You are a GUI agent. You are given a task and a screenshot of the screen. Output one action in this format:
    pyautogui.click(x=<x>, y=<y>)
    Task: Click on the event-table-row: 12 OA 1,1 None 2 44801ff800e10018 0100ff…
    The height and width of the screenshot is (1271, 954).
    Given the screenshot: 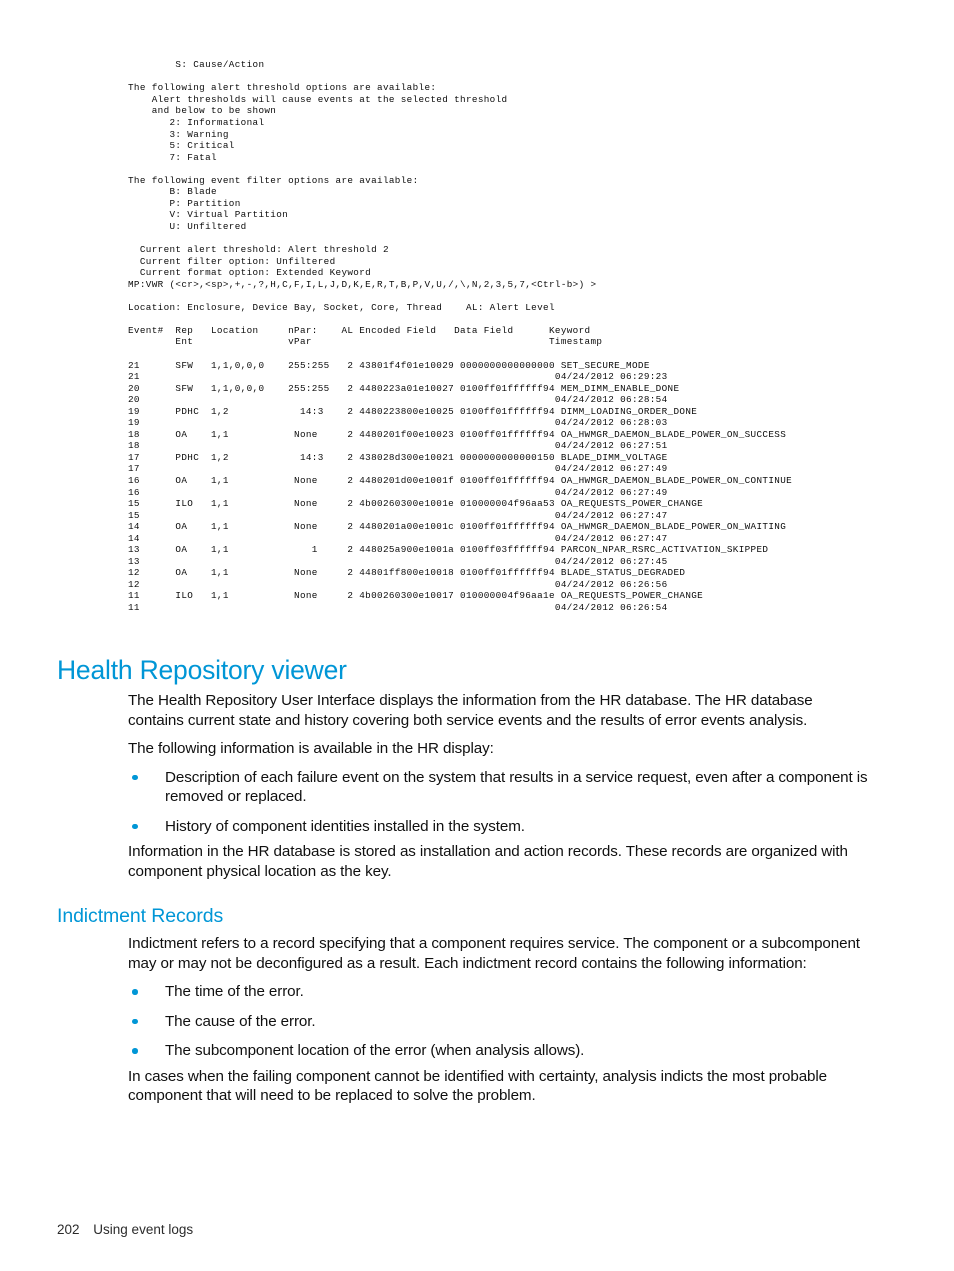 What is the action you would take?
    pyautogui.click(x=407, y=573)
    